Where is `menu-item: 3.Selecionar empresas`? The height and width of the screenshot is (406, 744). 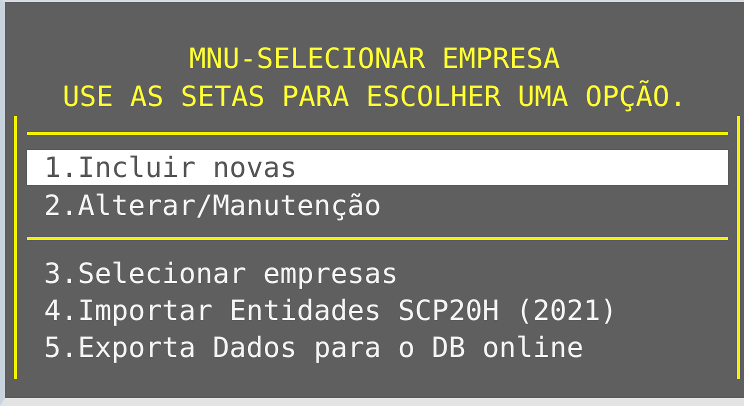
menu-item: 3.Selecionar empresas is located at coordinates (377, 273).